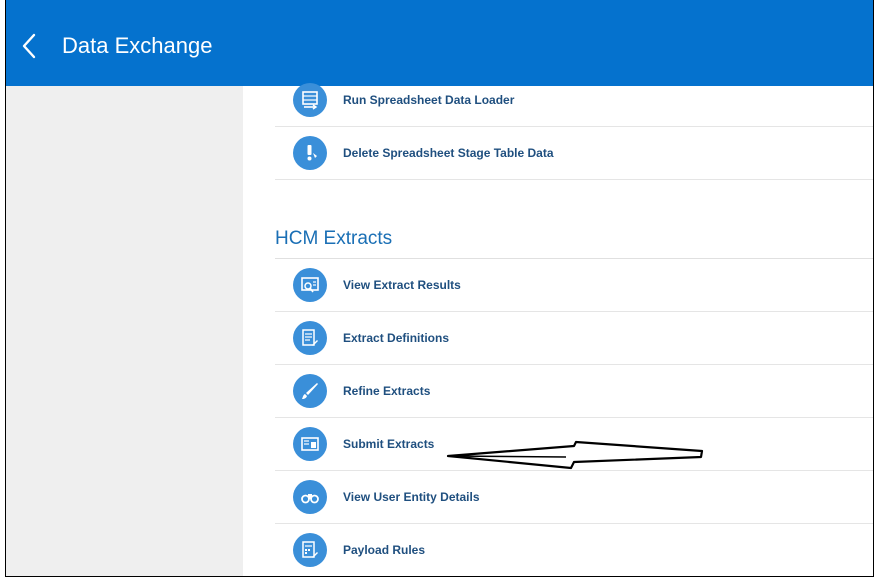 This screenshot has height=578, width=875. What do you see at coordinates (310, 285) in the screenshot?
I see `view-results-icon` at bounding box center [310, 285].